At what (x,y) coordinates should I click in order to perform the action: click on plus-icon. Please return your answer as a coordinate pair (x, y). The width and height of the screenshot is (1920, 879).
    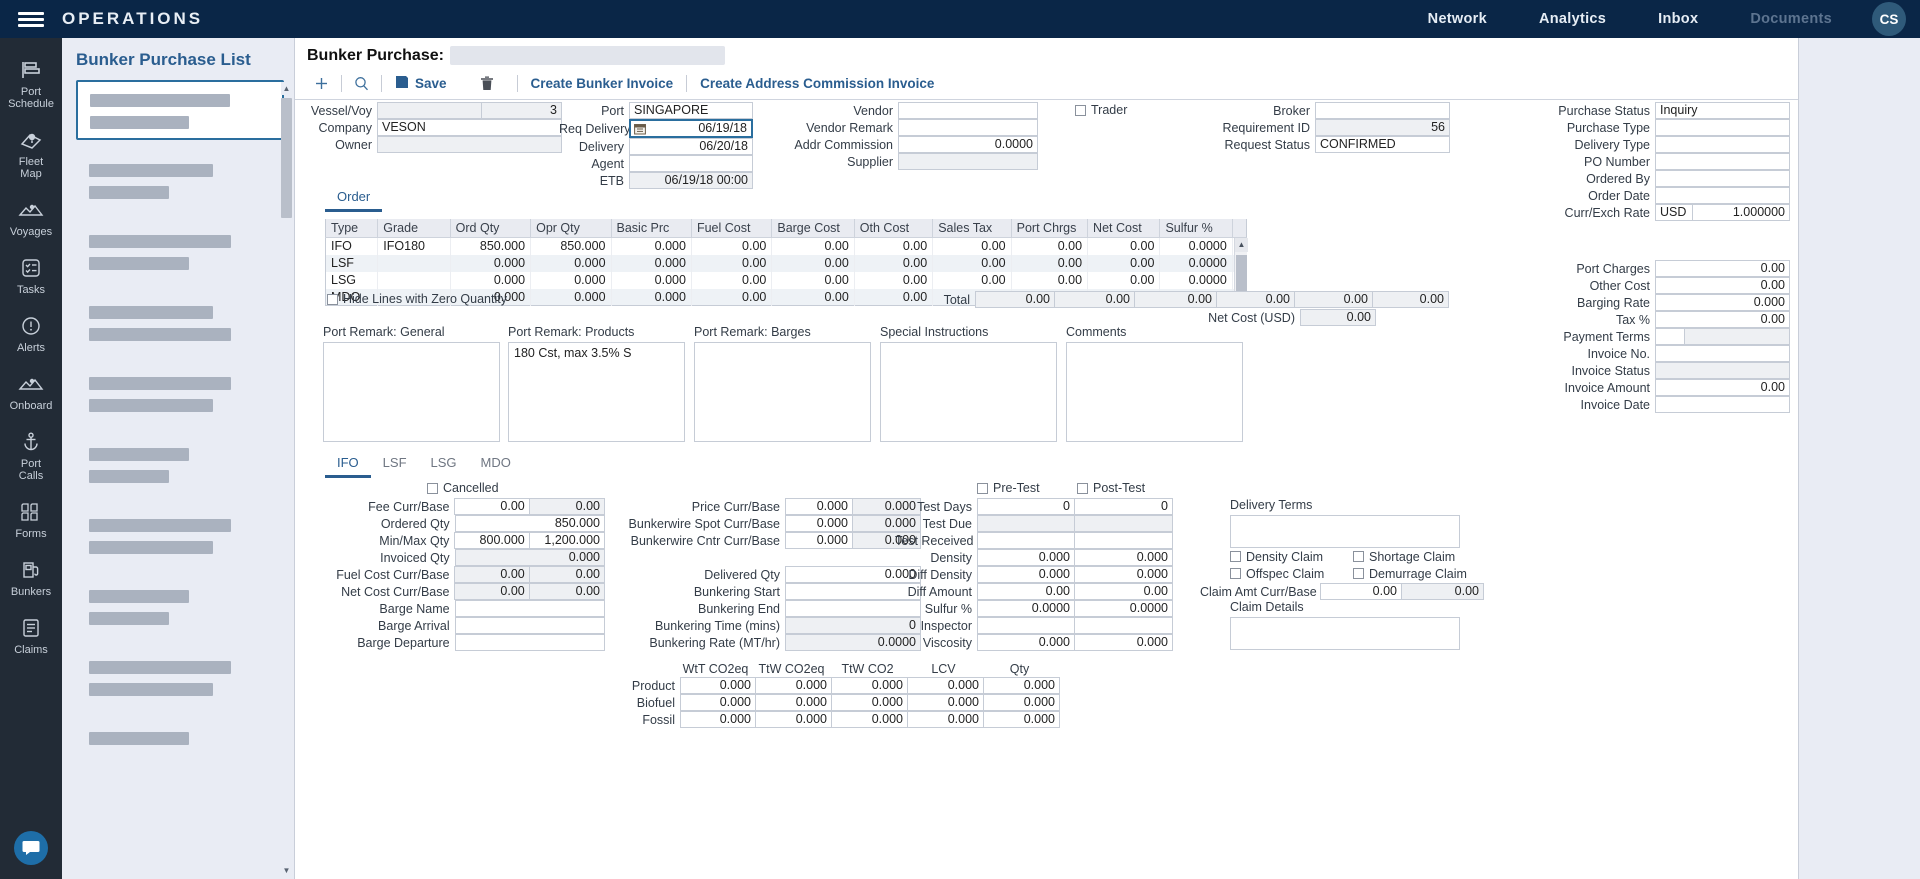
    Looking at the image, I should click on (321, 83).